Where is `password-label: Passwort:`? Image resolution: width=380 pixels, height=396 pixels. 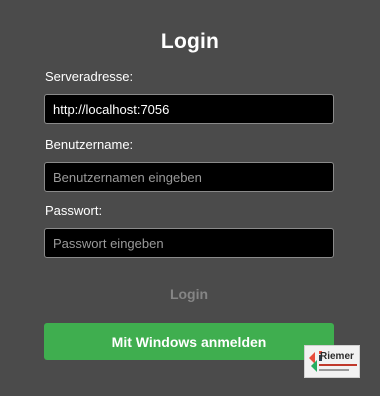
password-label: Passwort: is located at coordinates (74, 210).